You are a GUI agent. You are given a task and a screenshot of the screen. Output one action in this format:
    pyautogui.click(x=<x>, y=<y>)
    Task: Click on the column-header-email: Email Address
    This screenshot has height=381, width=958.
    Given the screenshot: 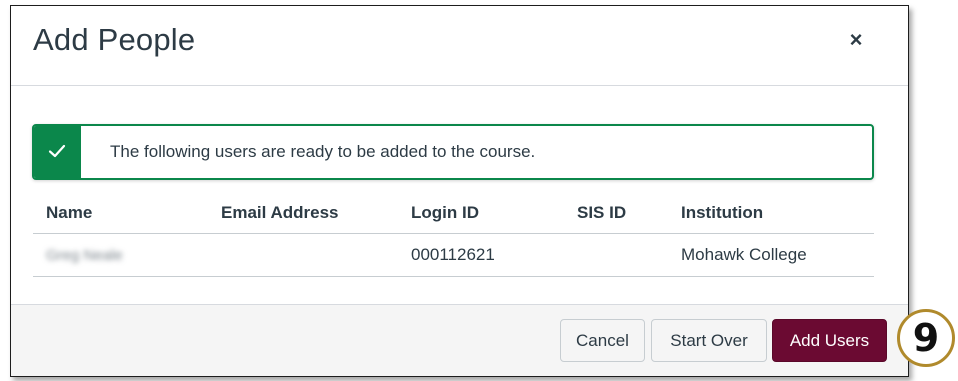 What is the action you would take?
    pyautogui.click(x=316, y=213)
    